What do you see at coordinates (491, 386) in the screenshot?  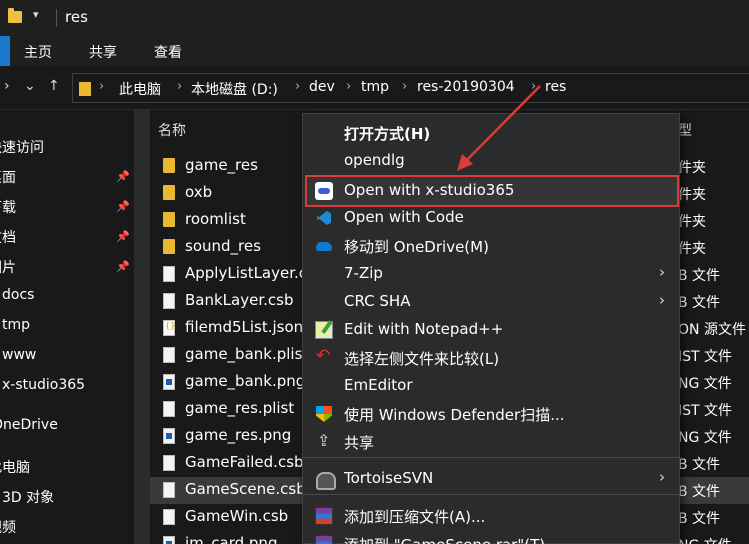 I see `emeditor-item: EmEditor` at bounding box center [491, 386].